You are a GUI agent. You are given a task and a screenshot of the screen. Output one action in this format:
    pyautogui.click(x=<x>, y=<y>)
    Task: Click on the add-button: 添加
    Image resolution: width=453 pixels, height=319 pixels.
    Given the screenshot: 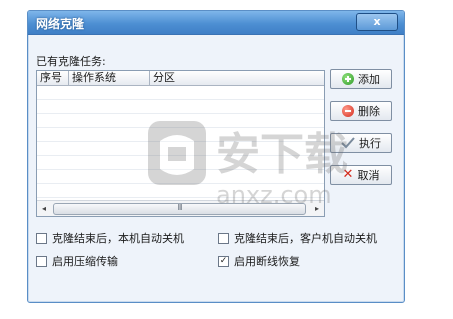 What is the action you would take?
    pyautogui.click(x=361, y=79)
    